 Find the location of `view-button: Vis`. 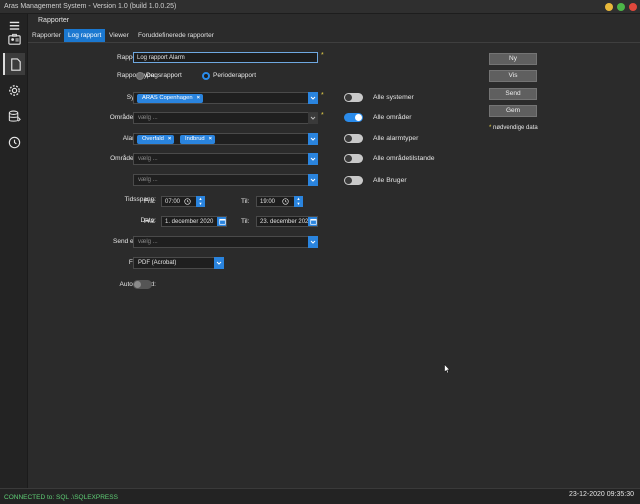

view-button: Vis is located at coordinates (513, 76).